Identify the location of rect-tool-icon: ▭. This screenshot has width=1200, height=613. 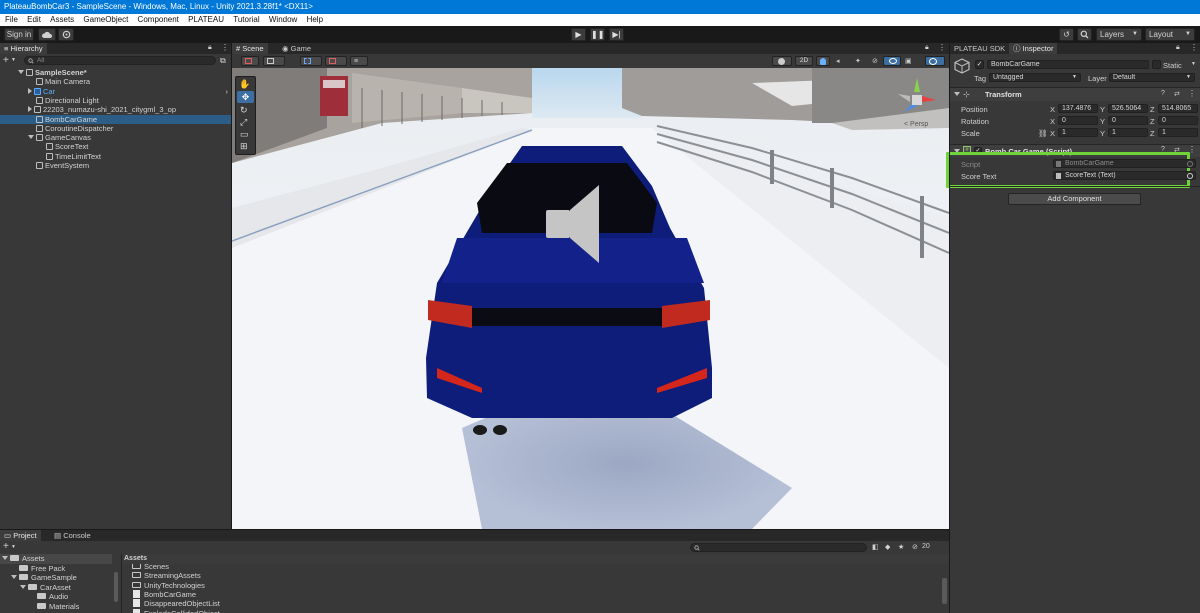
(244, 134).